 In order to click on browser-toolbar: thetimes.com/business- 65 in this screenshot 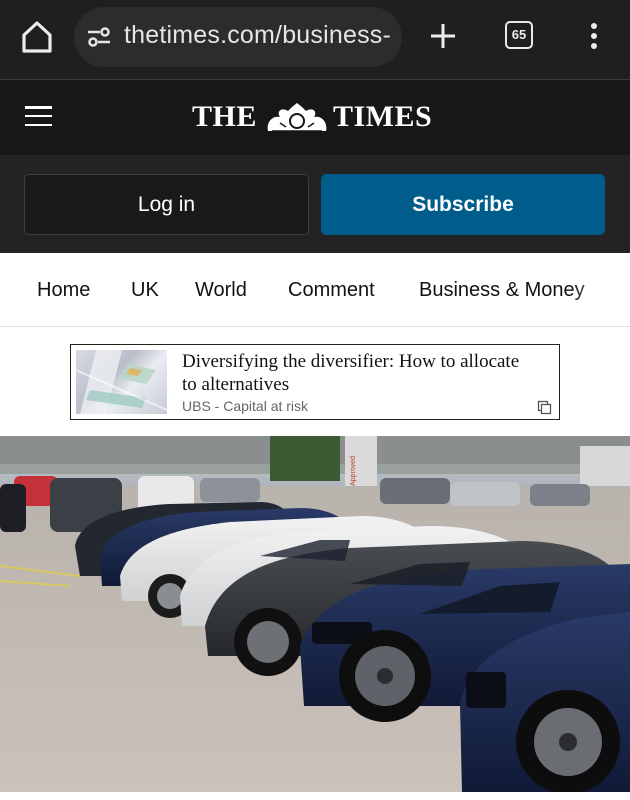, I will do `click(315, 40)`.